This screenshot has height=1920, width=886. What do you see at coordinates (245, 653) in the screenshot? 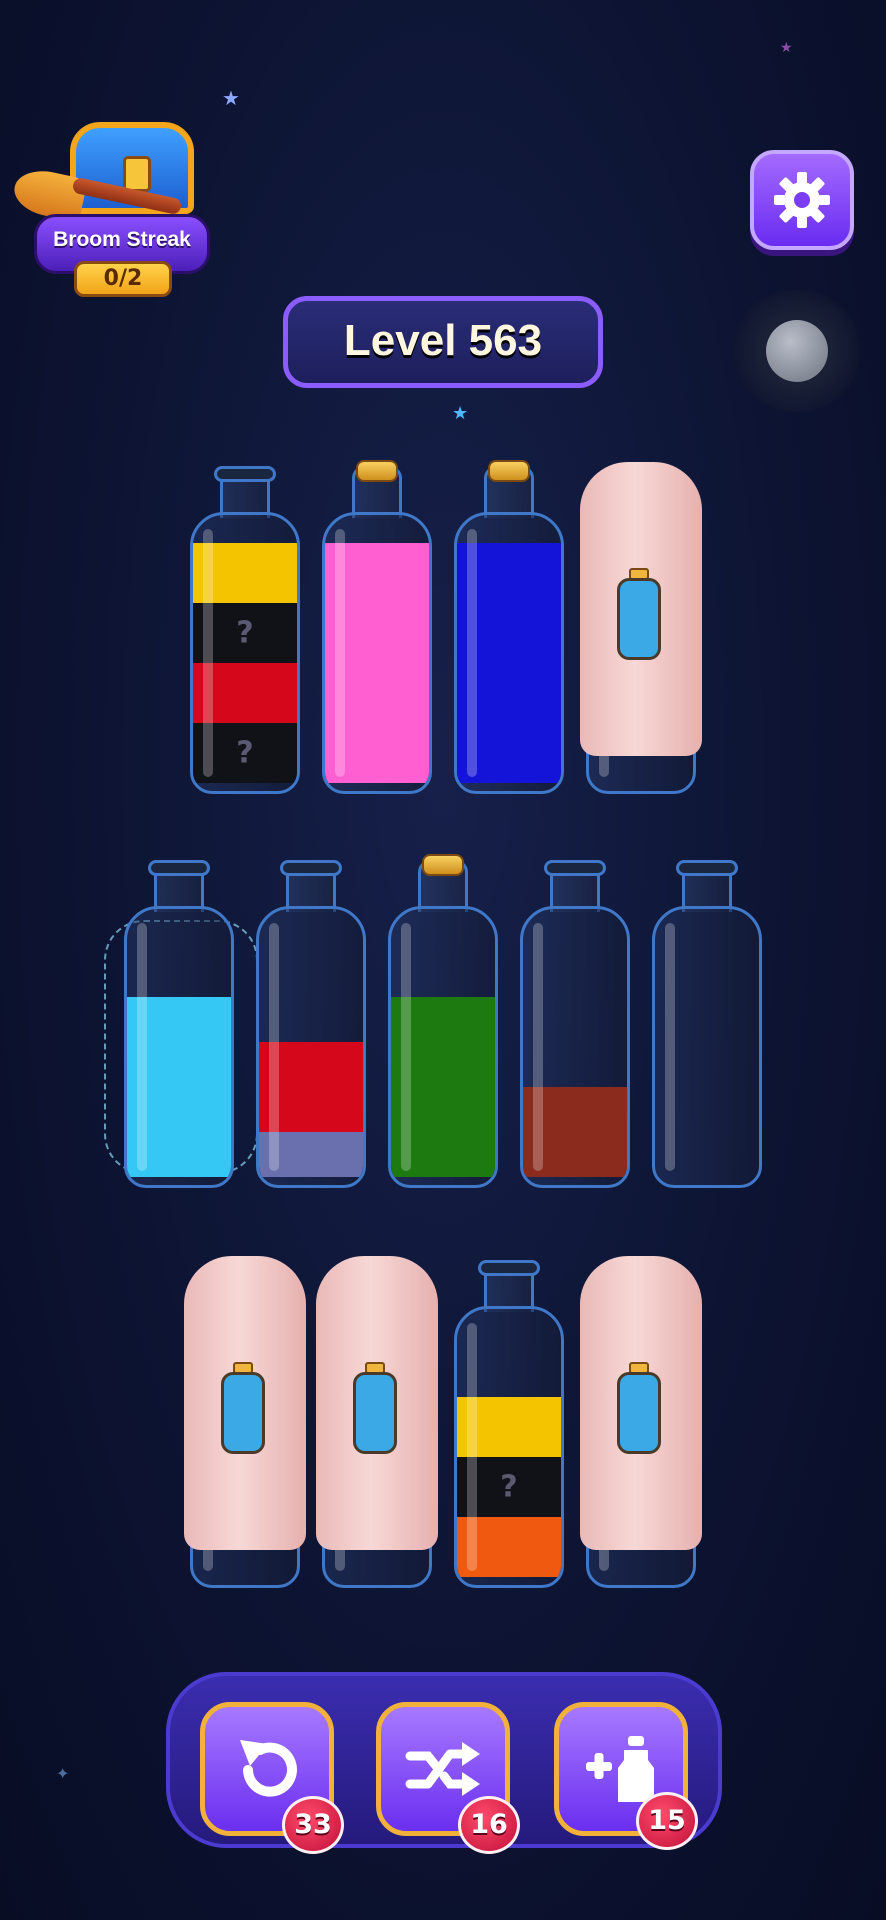
I see `bottle-body: ??` at bounding box center [245, 653].